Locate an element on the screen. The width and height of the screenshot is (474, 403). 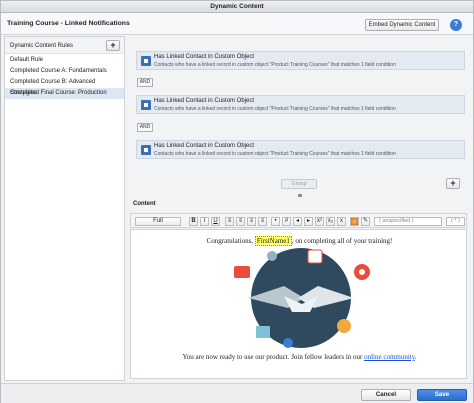
align-left-icon: ≡ is located at coordinates (229, 221).